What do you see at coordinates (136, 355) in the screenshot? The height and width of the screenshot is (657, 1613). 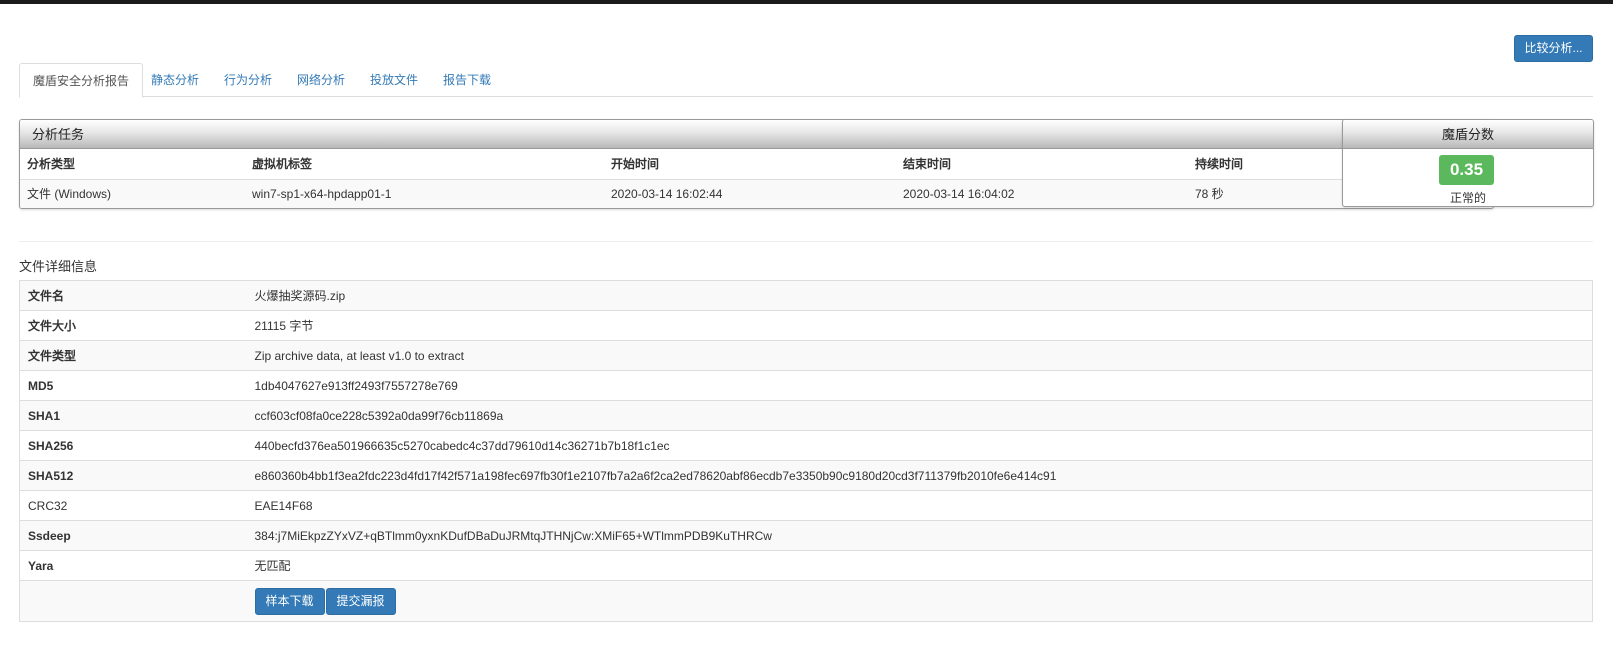 I see `detail-key: 文件类型` at bounding box center [136, 355].